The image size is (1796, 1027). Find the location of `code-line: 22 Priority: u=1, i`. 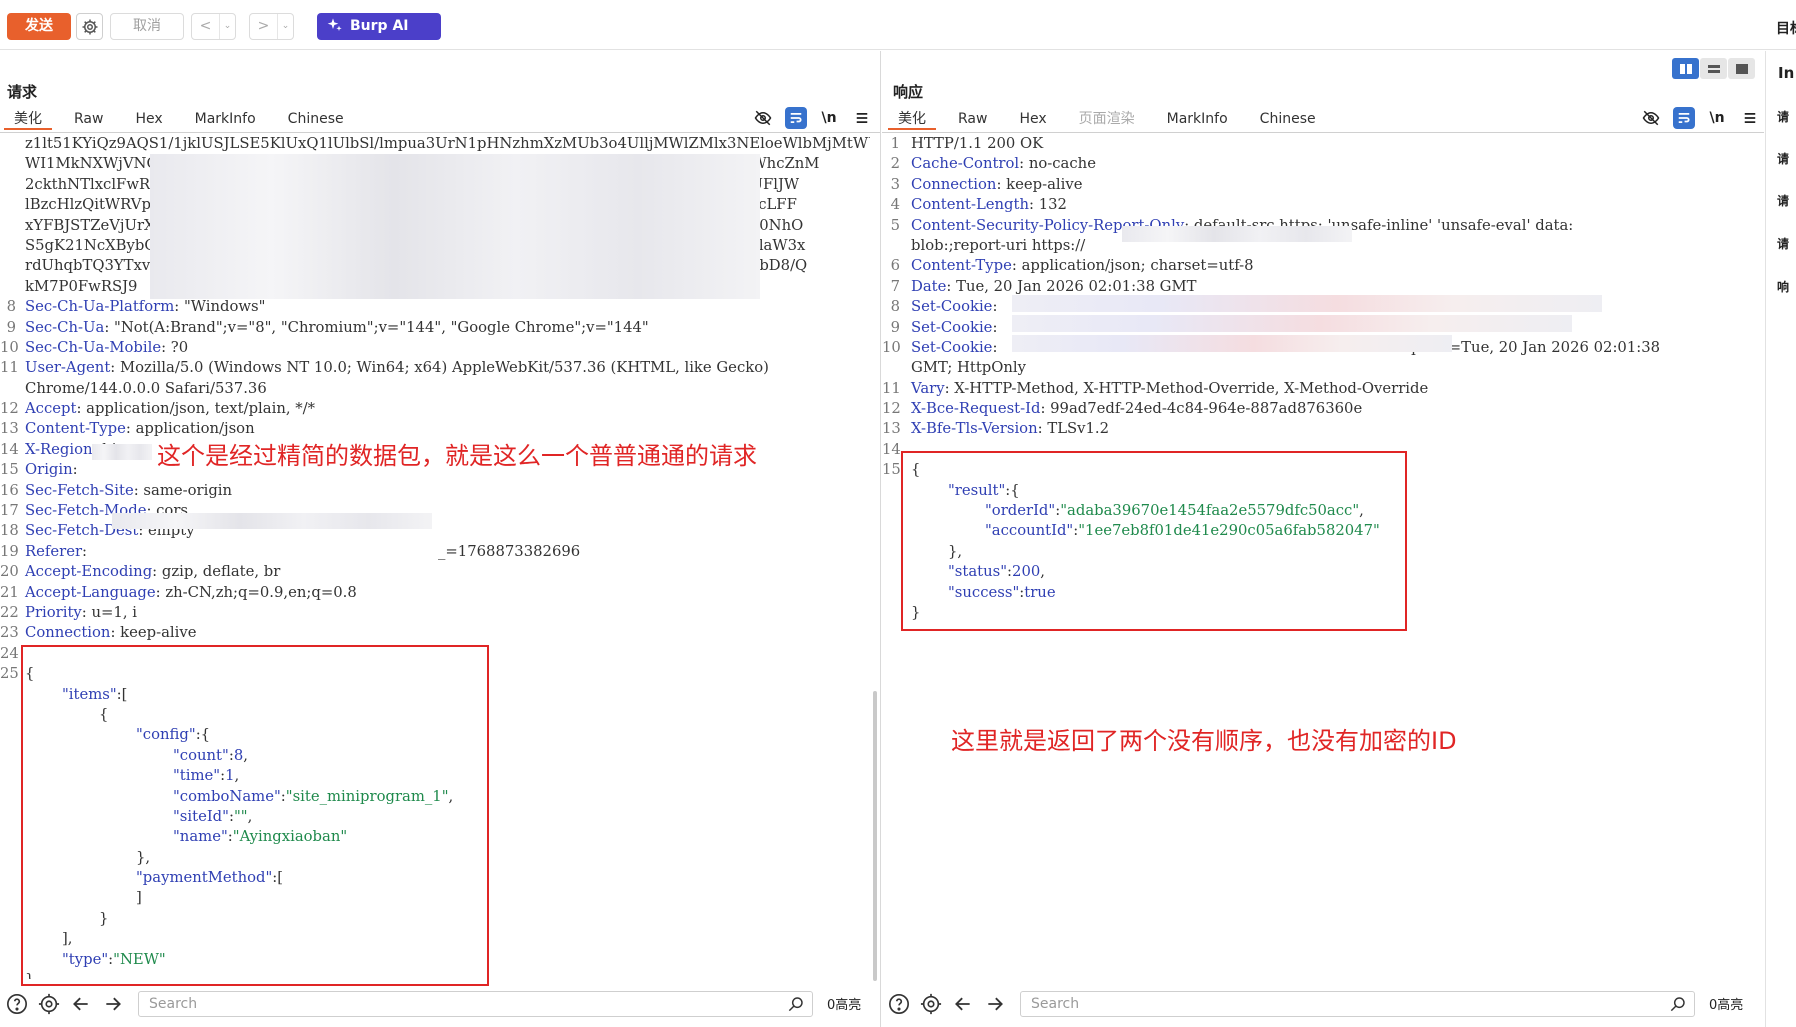

code-line: 22 Priority: u=1, i is located at coordinates (435, 613).